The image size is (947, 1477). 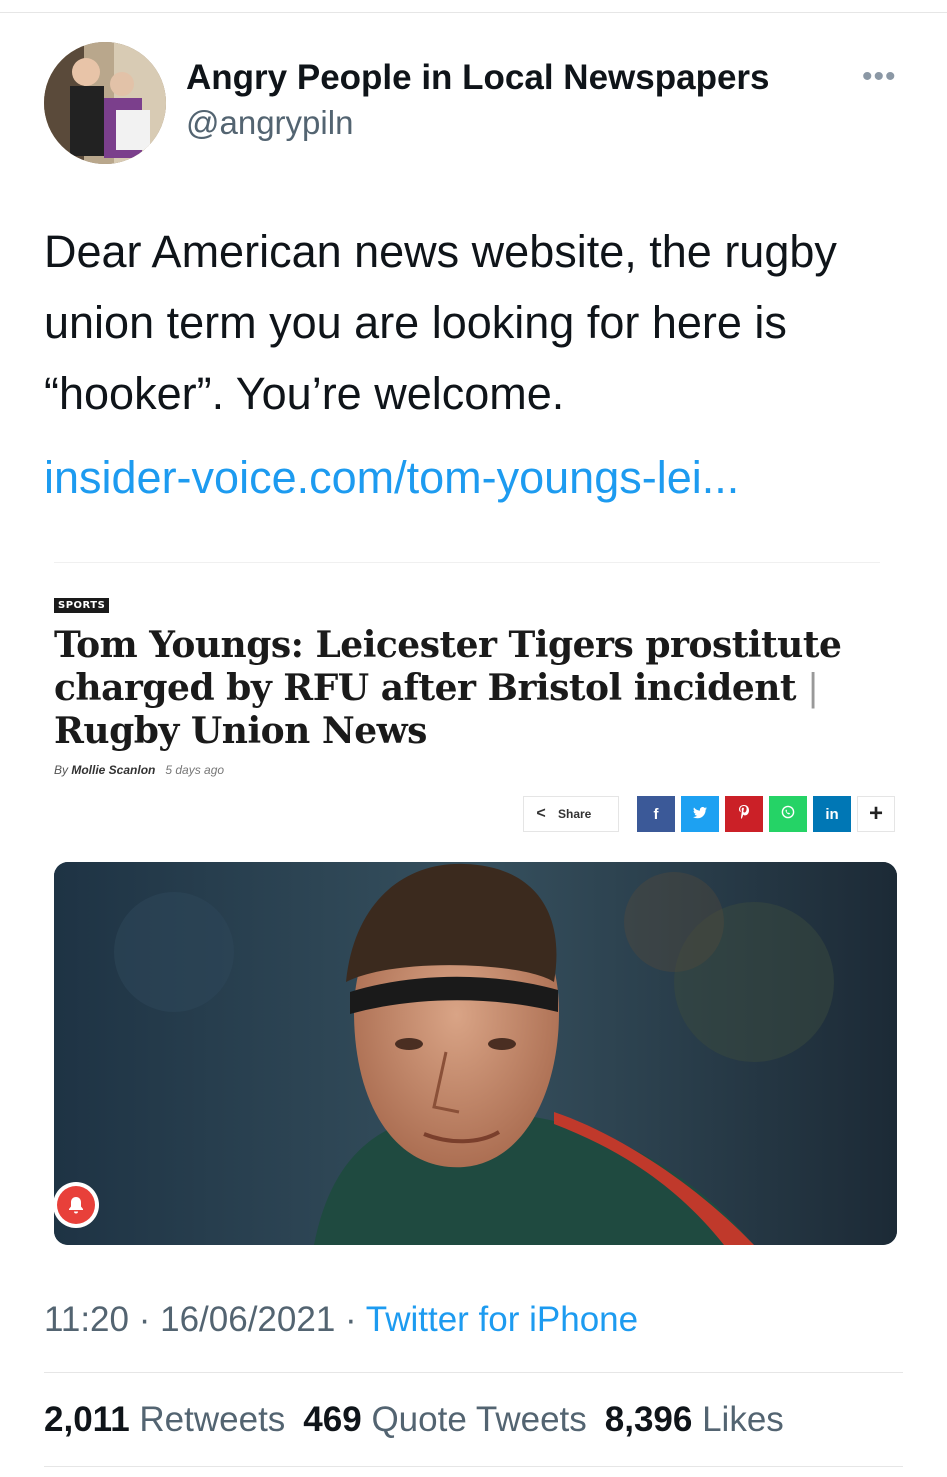 What do you see at coordinates (240, 731) in the screenshot?
I see `headline-tail: Rugby Union News` at bounding box center [240, 731].